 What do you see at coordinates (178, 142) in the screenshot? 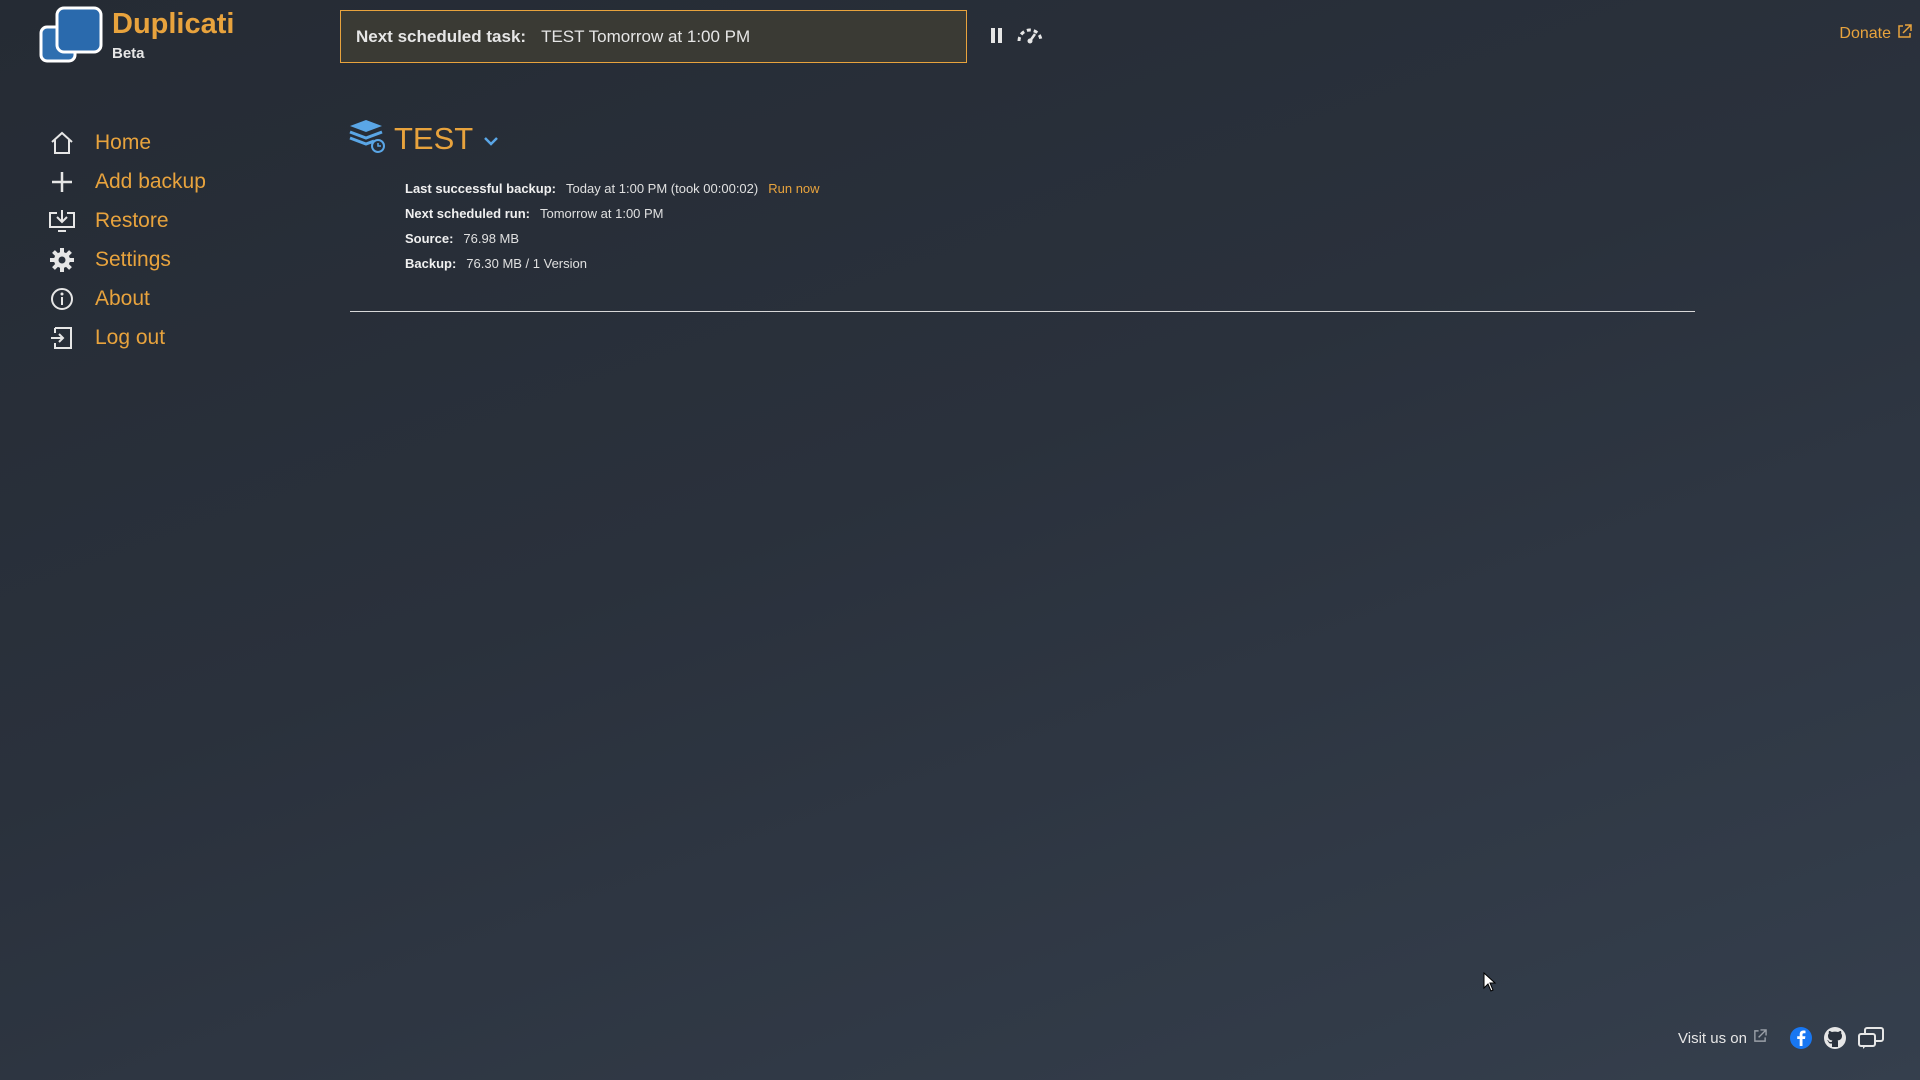
I see `sidebar-item-home: Home` at bounding box center [178, 142].